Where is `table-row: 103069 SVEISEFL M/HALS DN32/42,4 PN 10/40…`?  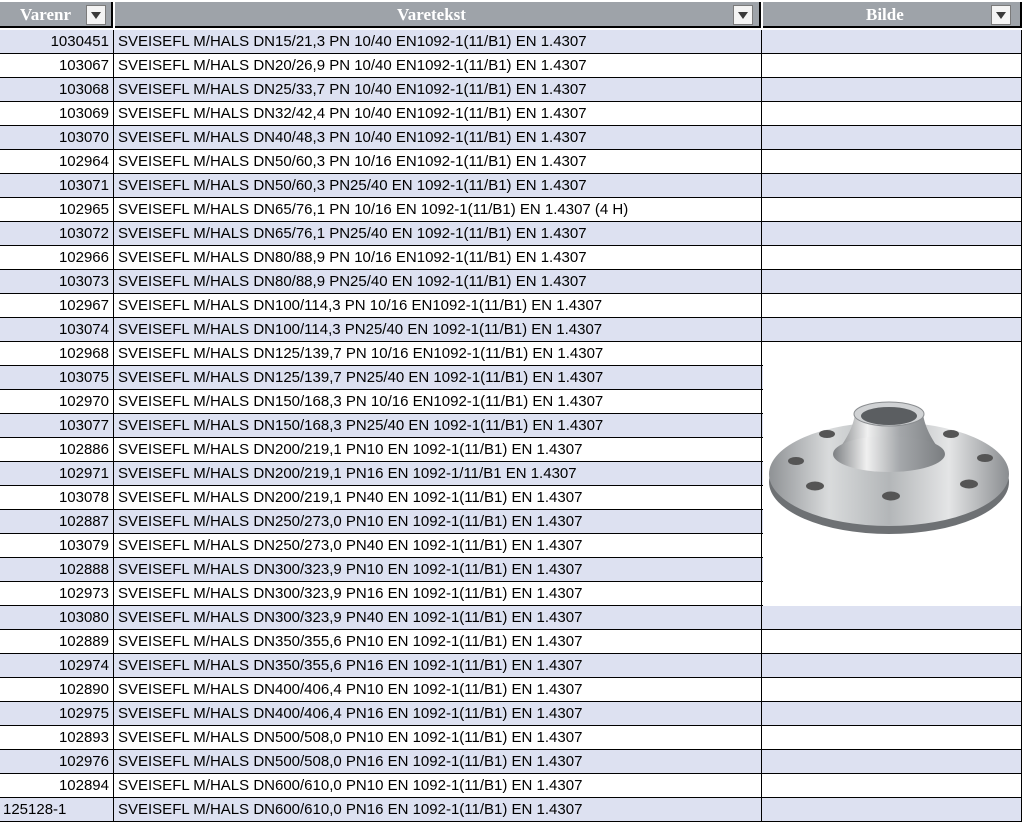 table-row: 103069 SVEISEFL M/HALS DN32/42,4 PN 10/40… is located at coordinates (511, 114).